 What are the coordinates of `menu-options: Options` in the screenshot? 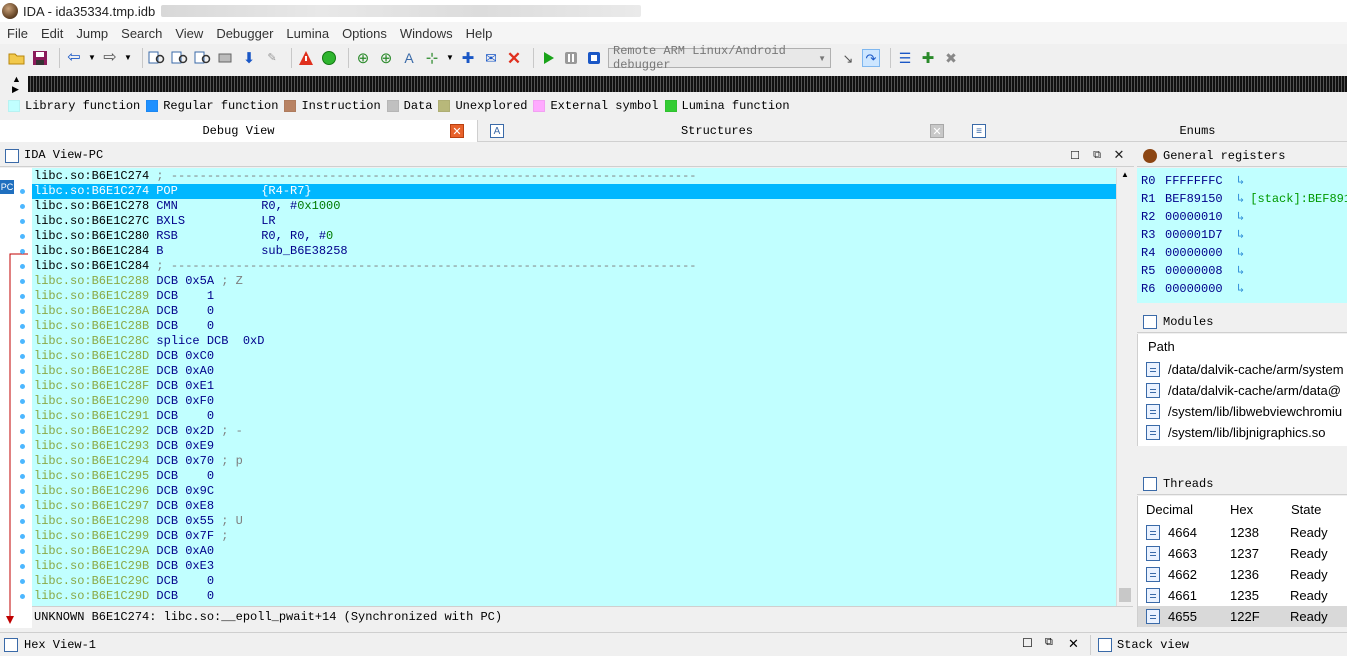 It's located at (364, 33).